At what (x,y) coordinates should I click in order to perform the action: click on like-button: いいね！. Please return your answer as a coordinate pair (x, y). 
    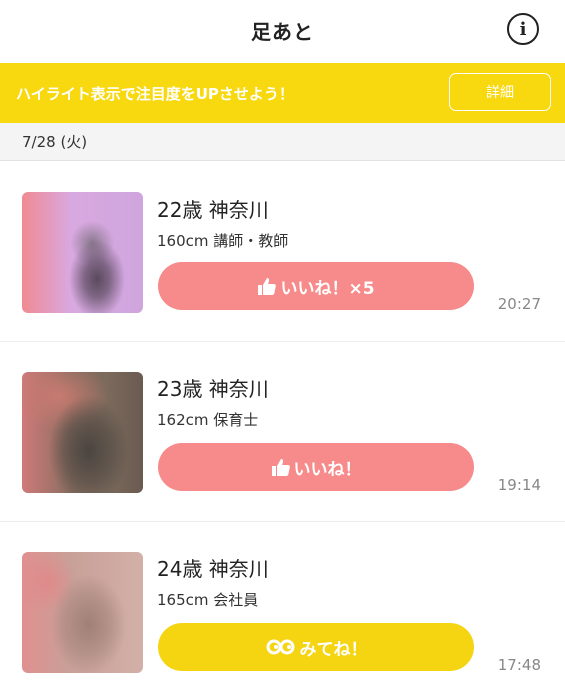
    Looking at the image, I should click on (316, 467).